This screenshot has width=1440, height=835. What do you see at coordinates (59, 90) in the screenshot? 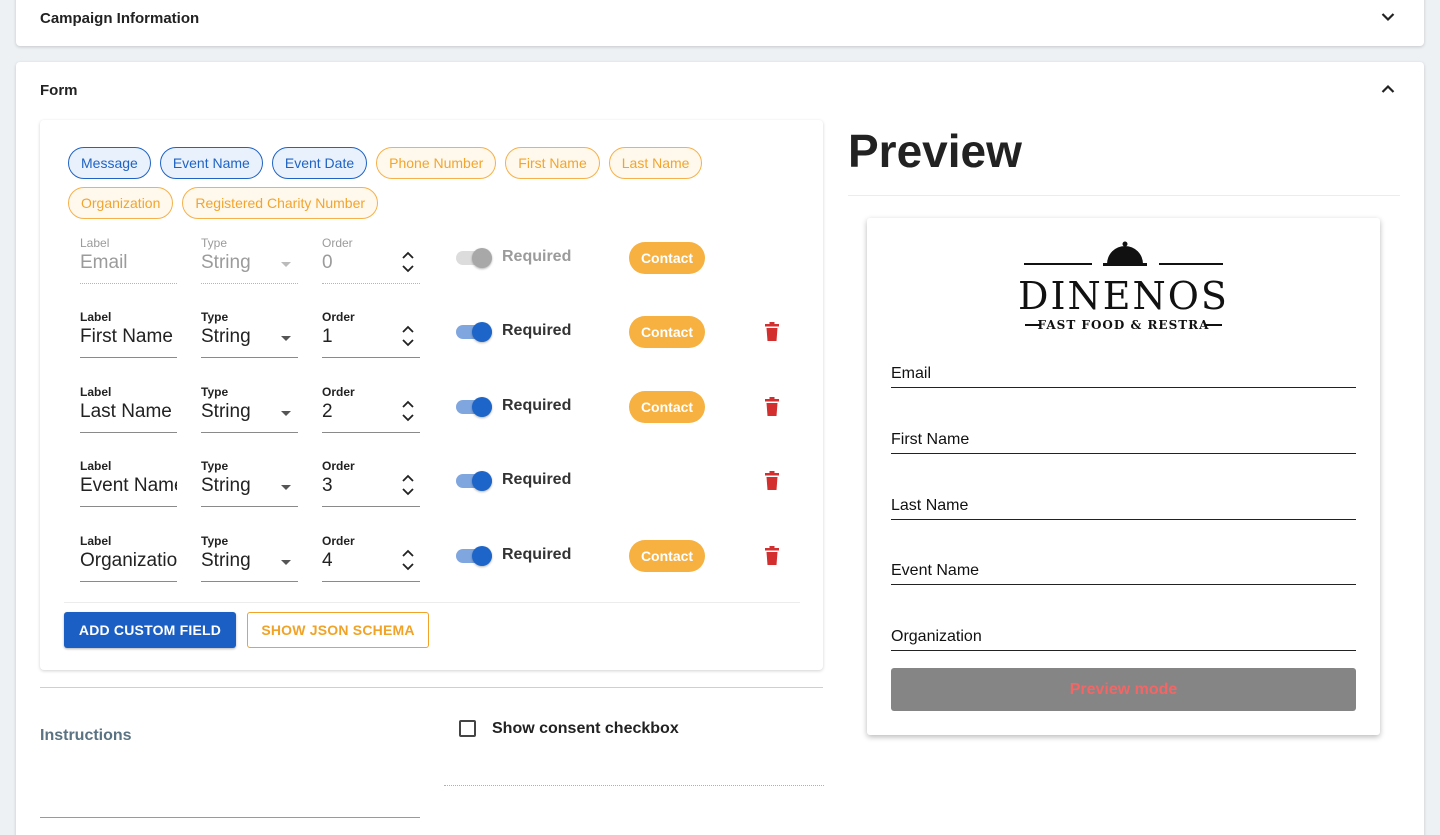
I see `form-title: Form` at bounding box center [59, 90].